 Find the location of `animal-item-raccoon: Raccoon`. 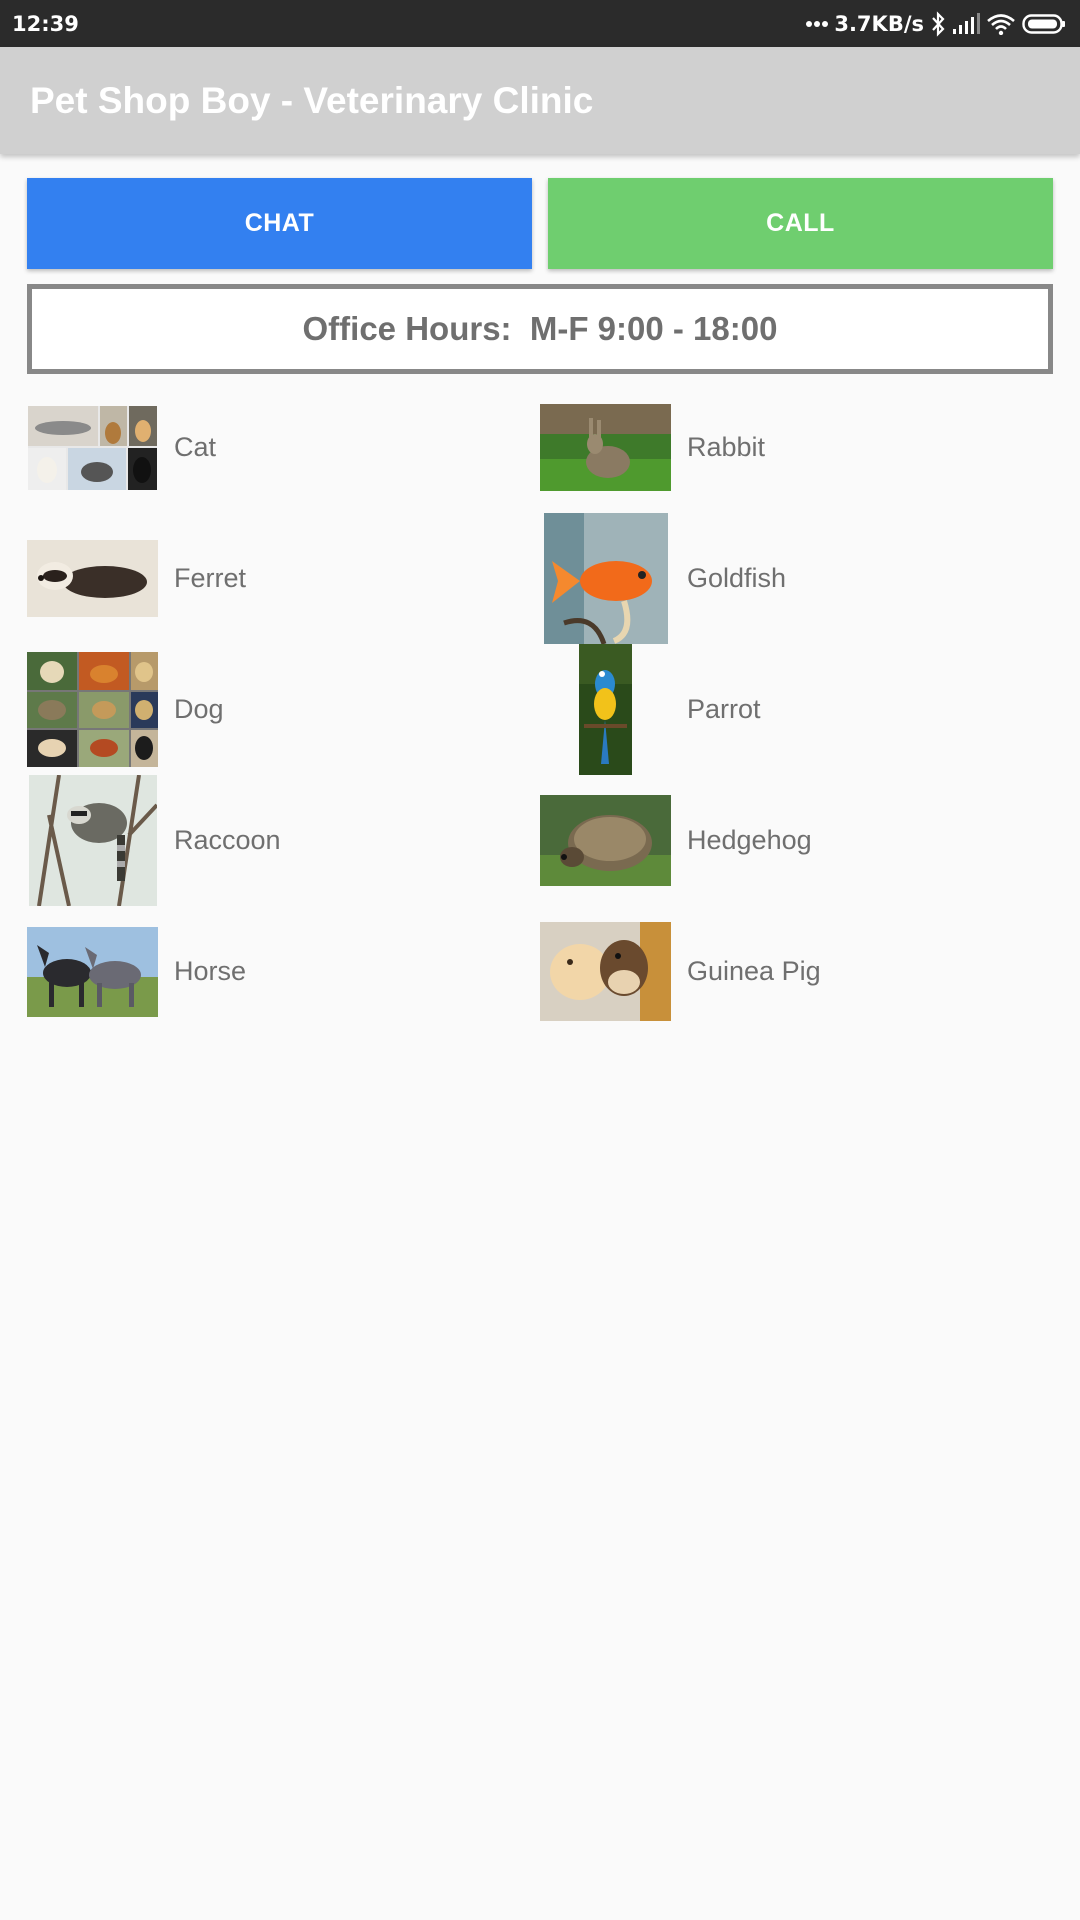

animal-item-raccoon: Raccoon is located at coordinates (277, 840).